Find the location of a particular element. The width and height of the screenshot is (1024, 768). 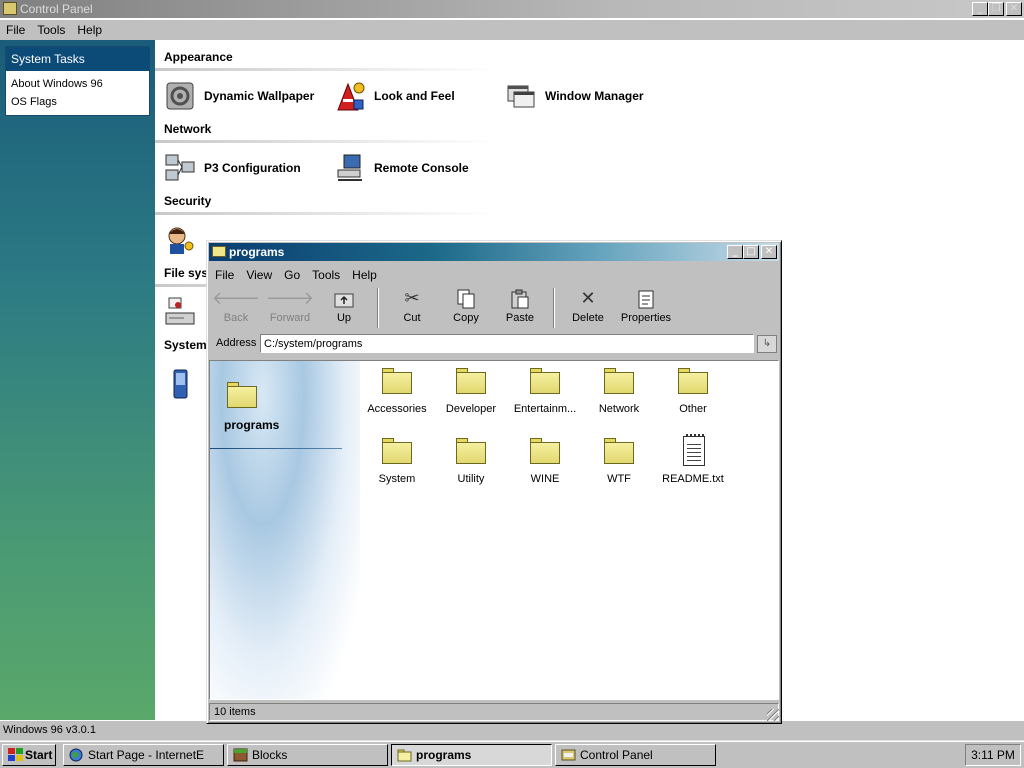

category-appearance: Appearance is located at coordinates (198, 57).